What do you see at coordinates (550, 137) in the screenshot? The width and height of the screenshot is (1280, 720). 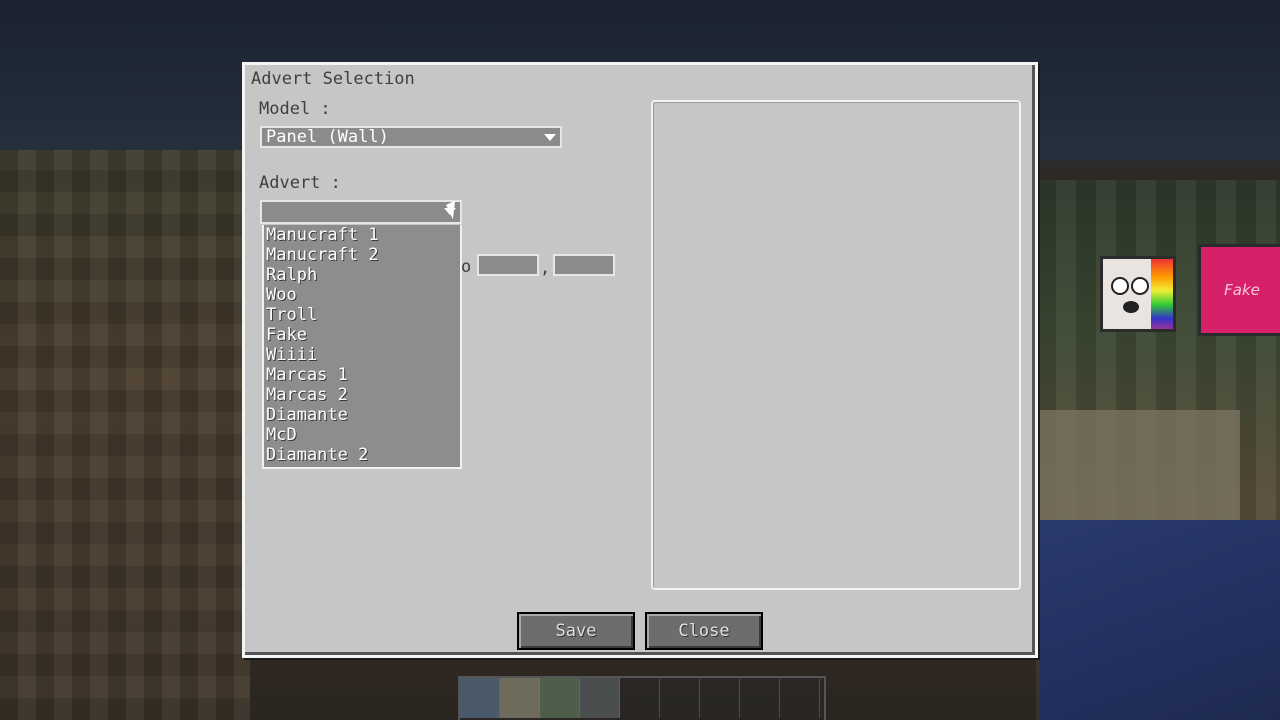 I see `chevron-down-icon` at bounding box center [550, 137].